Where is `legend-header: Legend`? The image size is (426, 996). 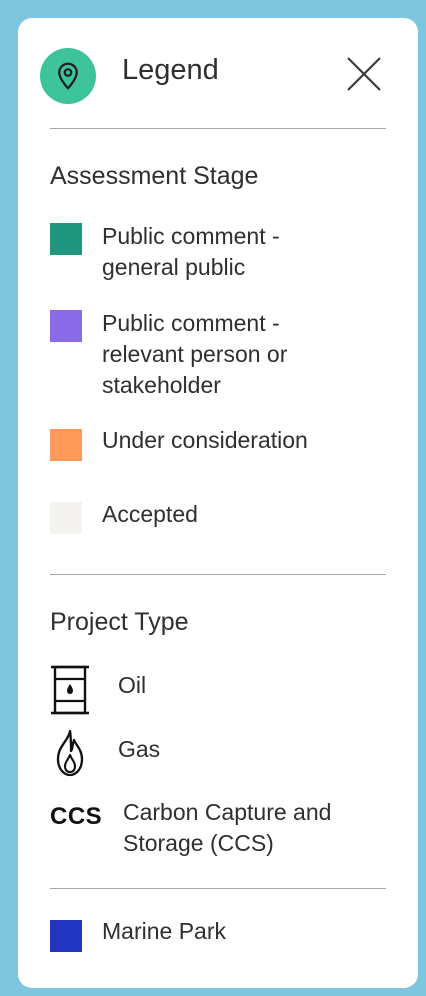
legend-header: Legend is located at coordinates (218, 73).